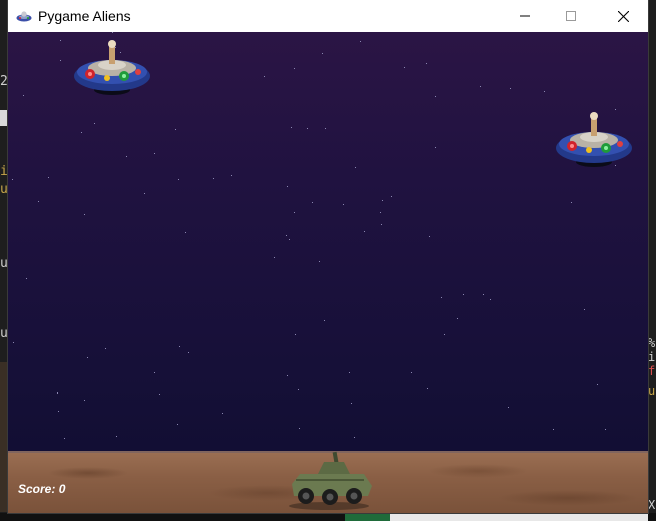  I want to click on minimize-button, so click(525, 16).